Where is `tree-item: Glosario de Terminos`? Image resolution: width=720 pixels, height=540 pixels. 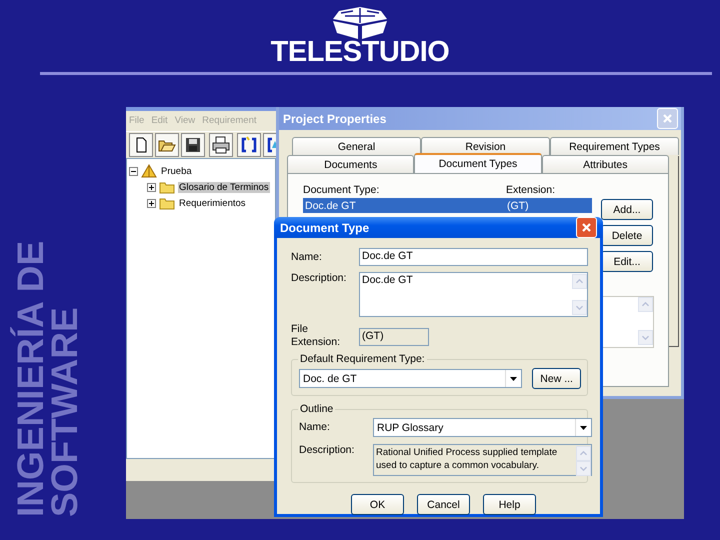
tree-item: Glosario de Terminos is located at coordinates (224, 187).